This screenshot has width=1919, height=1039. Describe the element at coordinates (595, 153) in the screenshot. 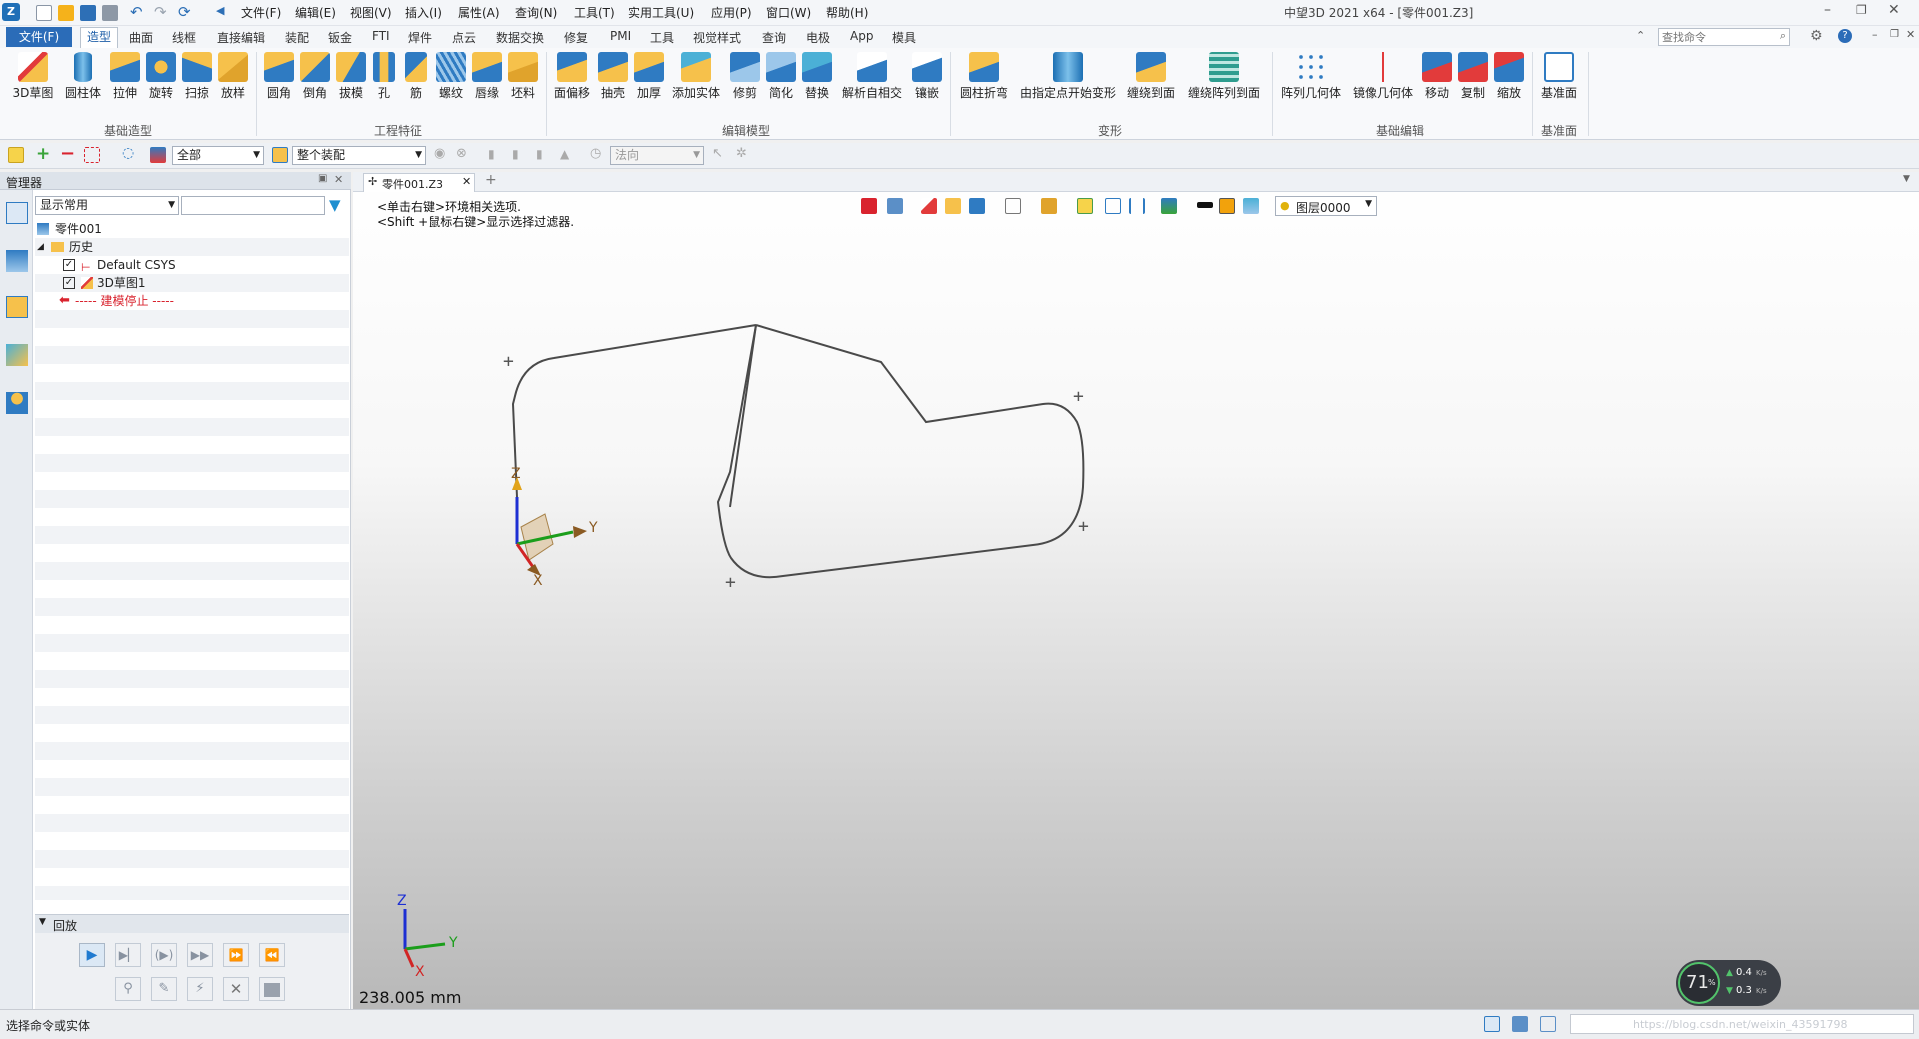

I see `clock-icon: ◷` at that location.